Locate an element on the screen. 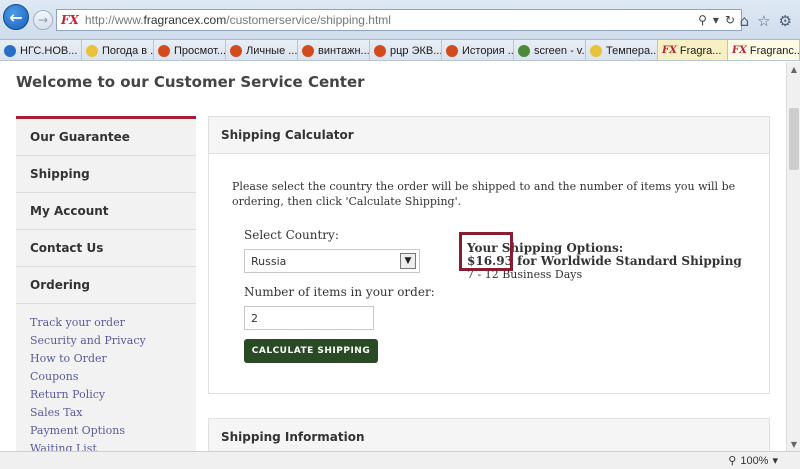  link-payment-options: Payment Options is located at coordinates (113, 431).